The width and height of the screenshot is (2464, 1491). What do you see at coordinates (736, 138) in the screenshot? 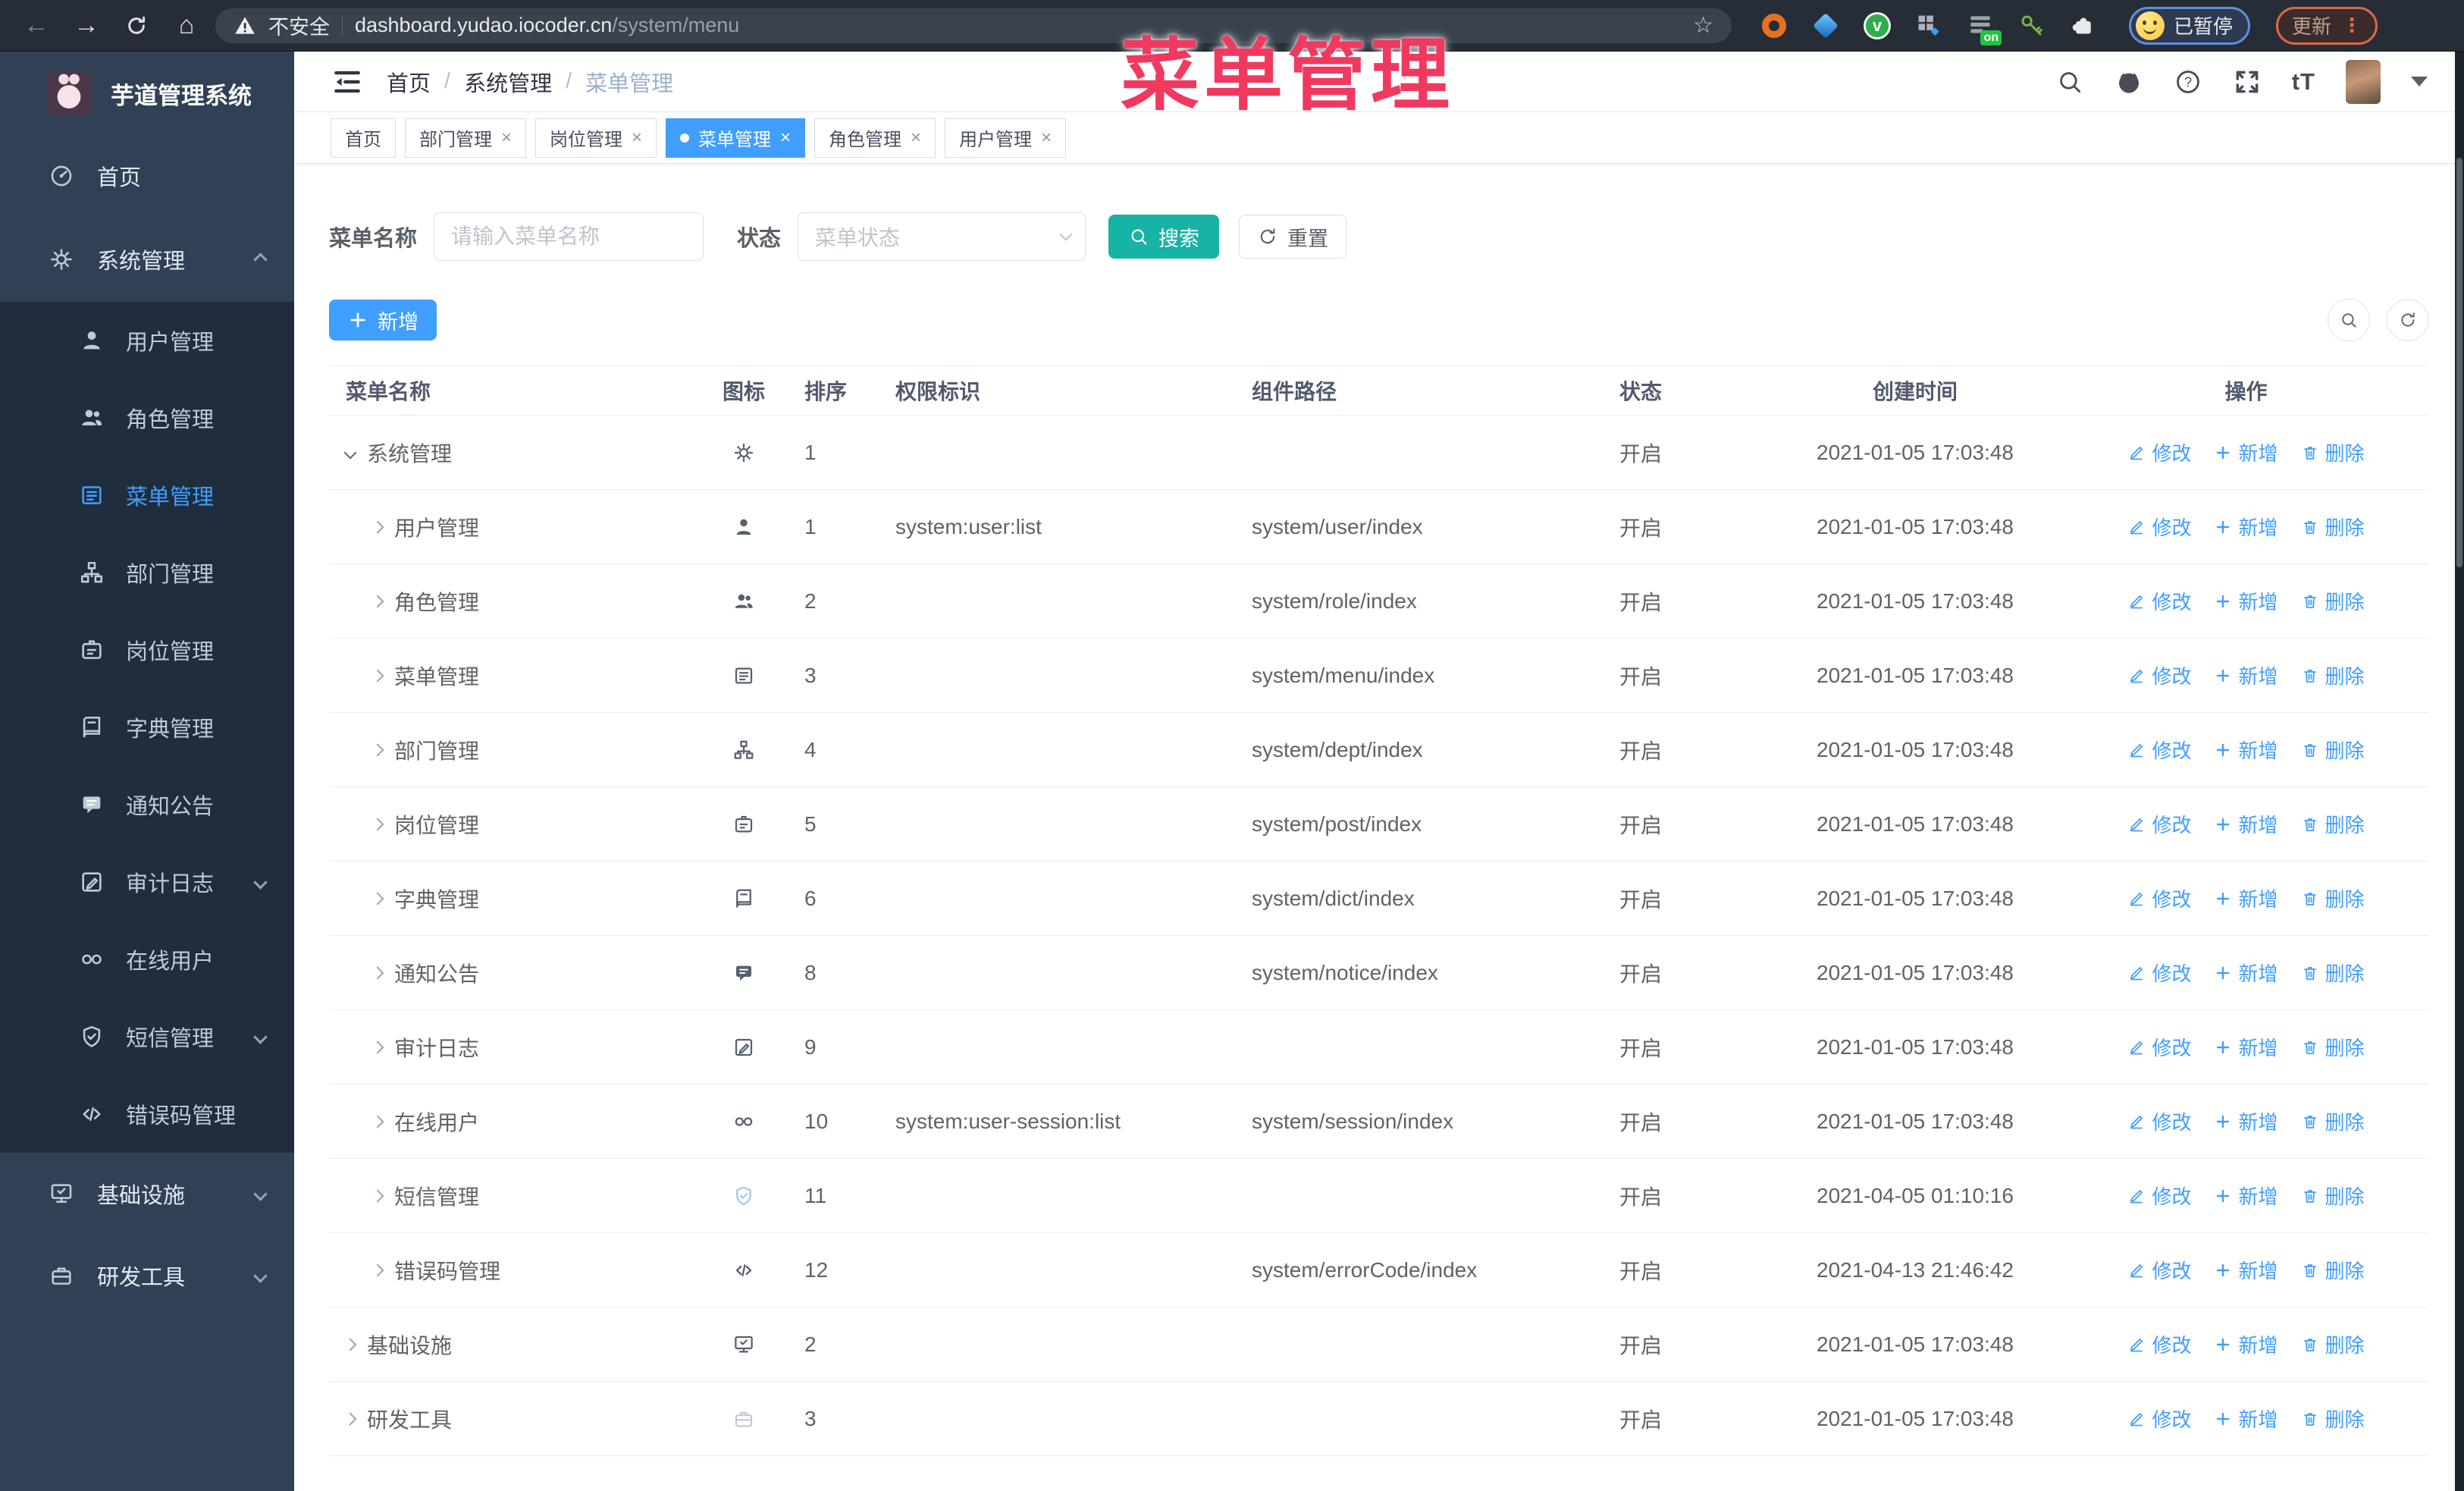
I see `tab-菜单管理: 菜单管理 ×` at bounding box center [736, 138].